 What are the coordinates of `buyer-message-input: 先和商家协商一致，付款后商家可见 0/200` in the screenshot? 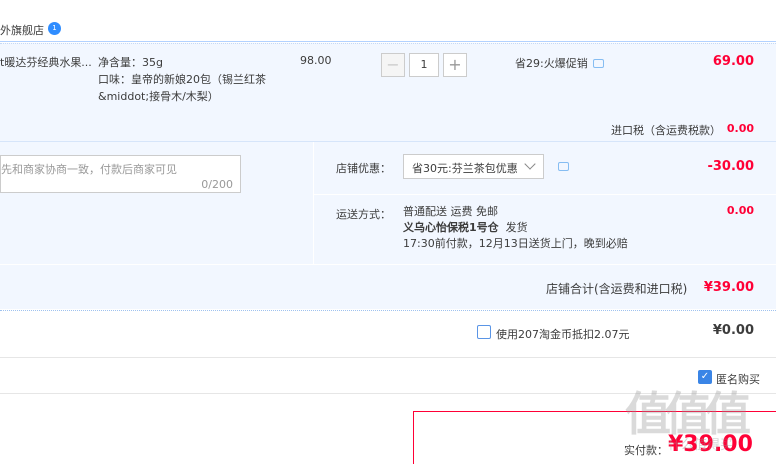 It's located at (120, 174).